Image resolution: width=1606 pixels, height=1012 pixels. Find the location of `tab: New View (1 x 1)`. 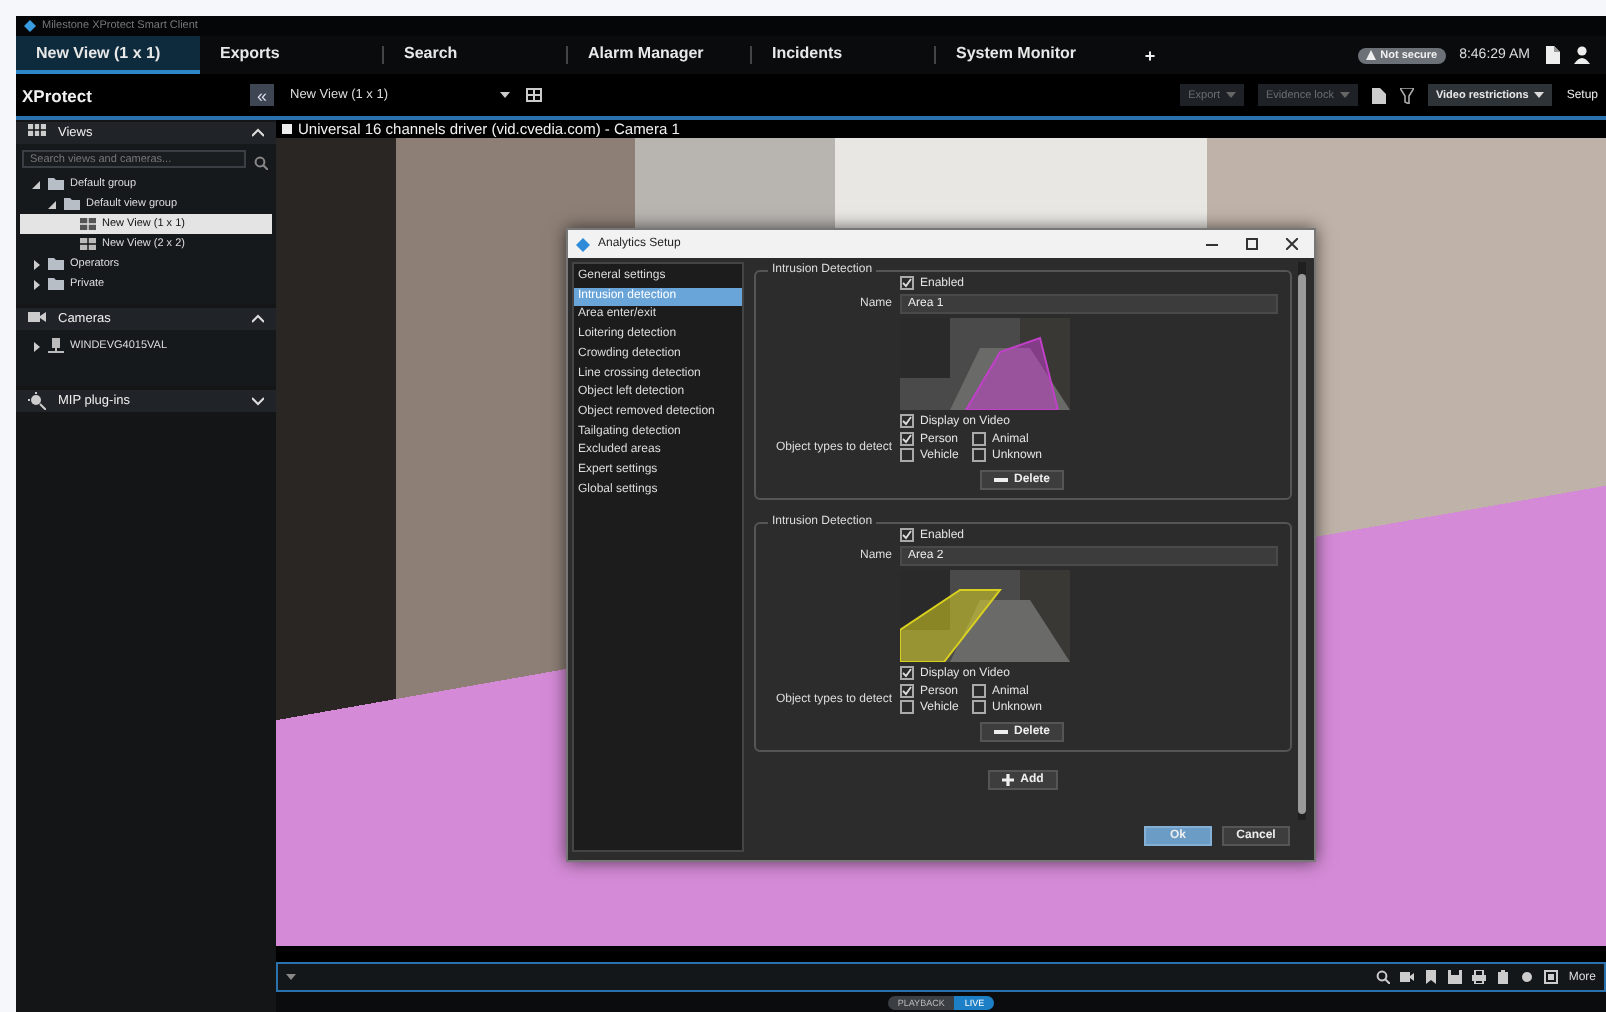

tab: New View (1 x 1) is located at coordinates (108, 55).